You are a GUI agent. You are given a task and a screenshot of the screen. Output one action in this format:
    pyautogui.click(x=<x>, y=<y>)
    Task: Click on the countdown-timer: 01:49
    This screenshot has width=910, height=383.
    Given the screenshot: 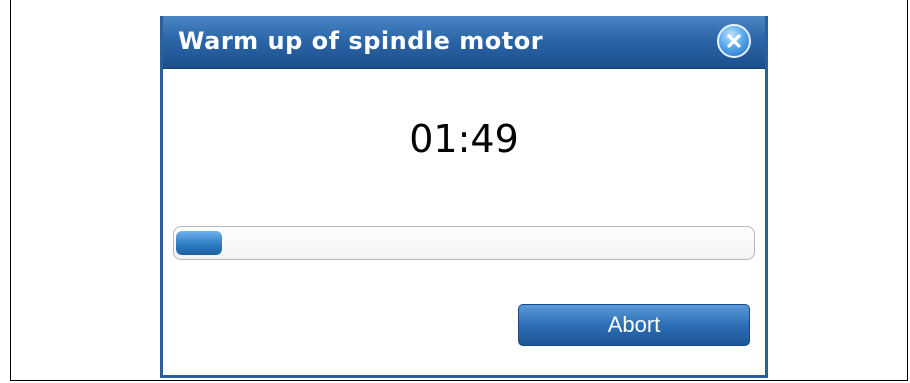 What is the action you would take?
    pyautogui.click(x=464, y=139)
    